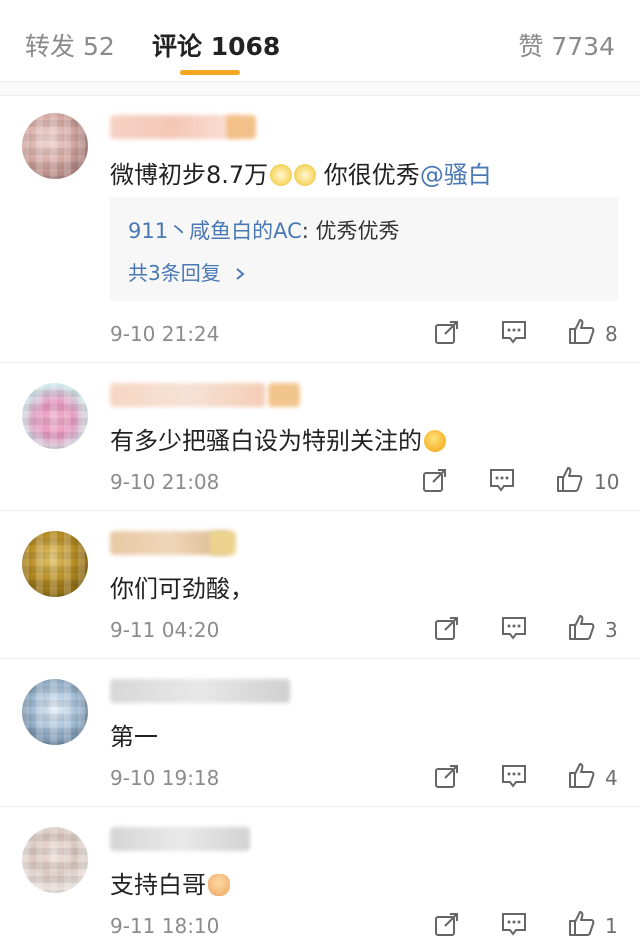  What do you see at coordinates (364, 249) in the screenshot?
I see `reply-preview-box: 911丶咸鱼白的AC: 优秀优秀 共3条回复` at bounding box center [364, 249].